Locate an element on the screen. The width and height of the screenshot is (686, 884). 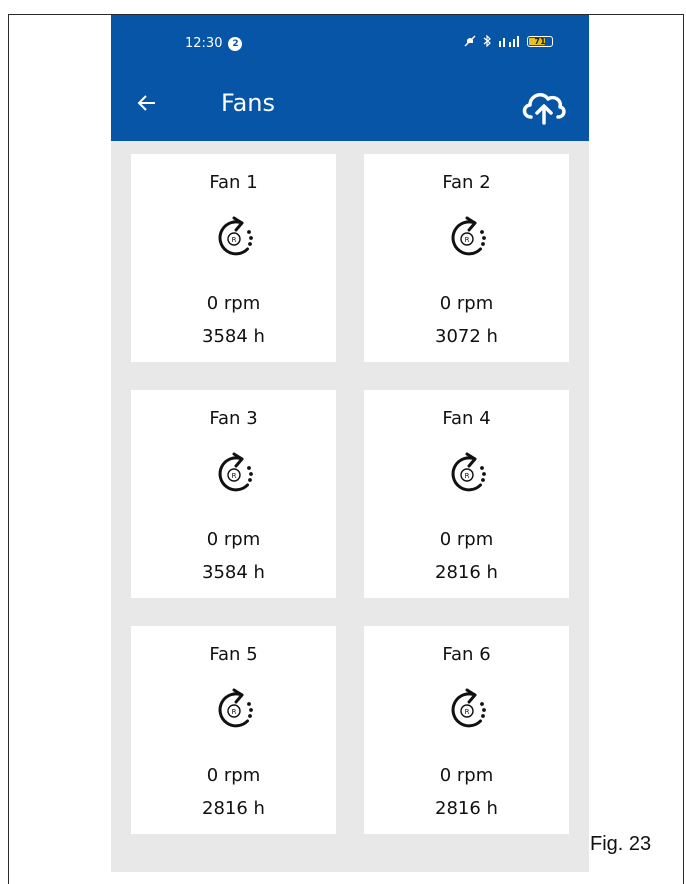
upload-button is located at coordinates (543, 105).